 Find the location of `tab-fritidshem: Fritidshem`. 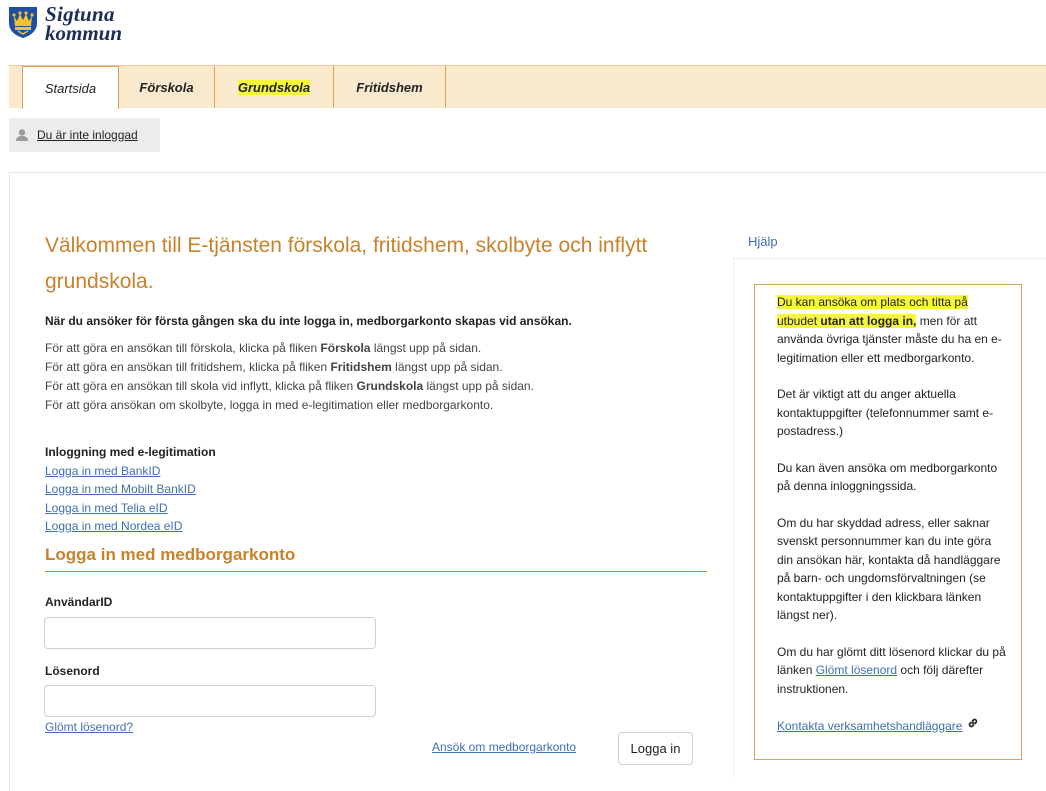

tab-fritidshem: Fritidshem is located at coordinates (390, 87).